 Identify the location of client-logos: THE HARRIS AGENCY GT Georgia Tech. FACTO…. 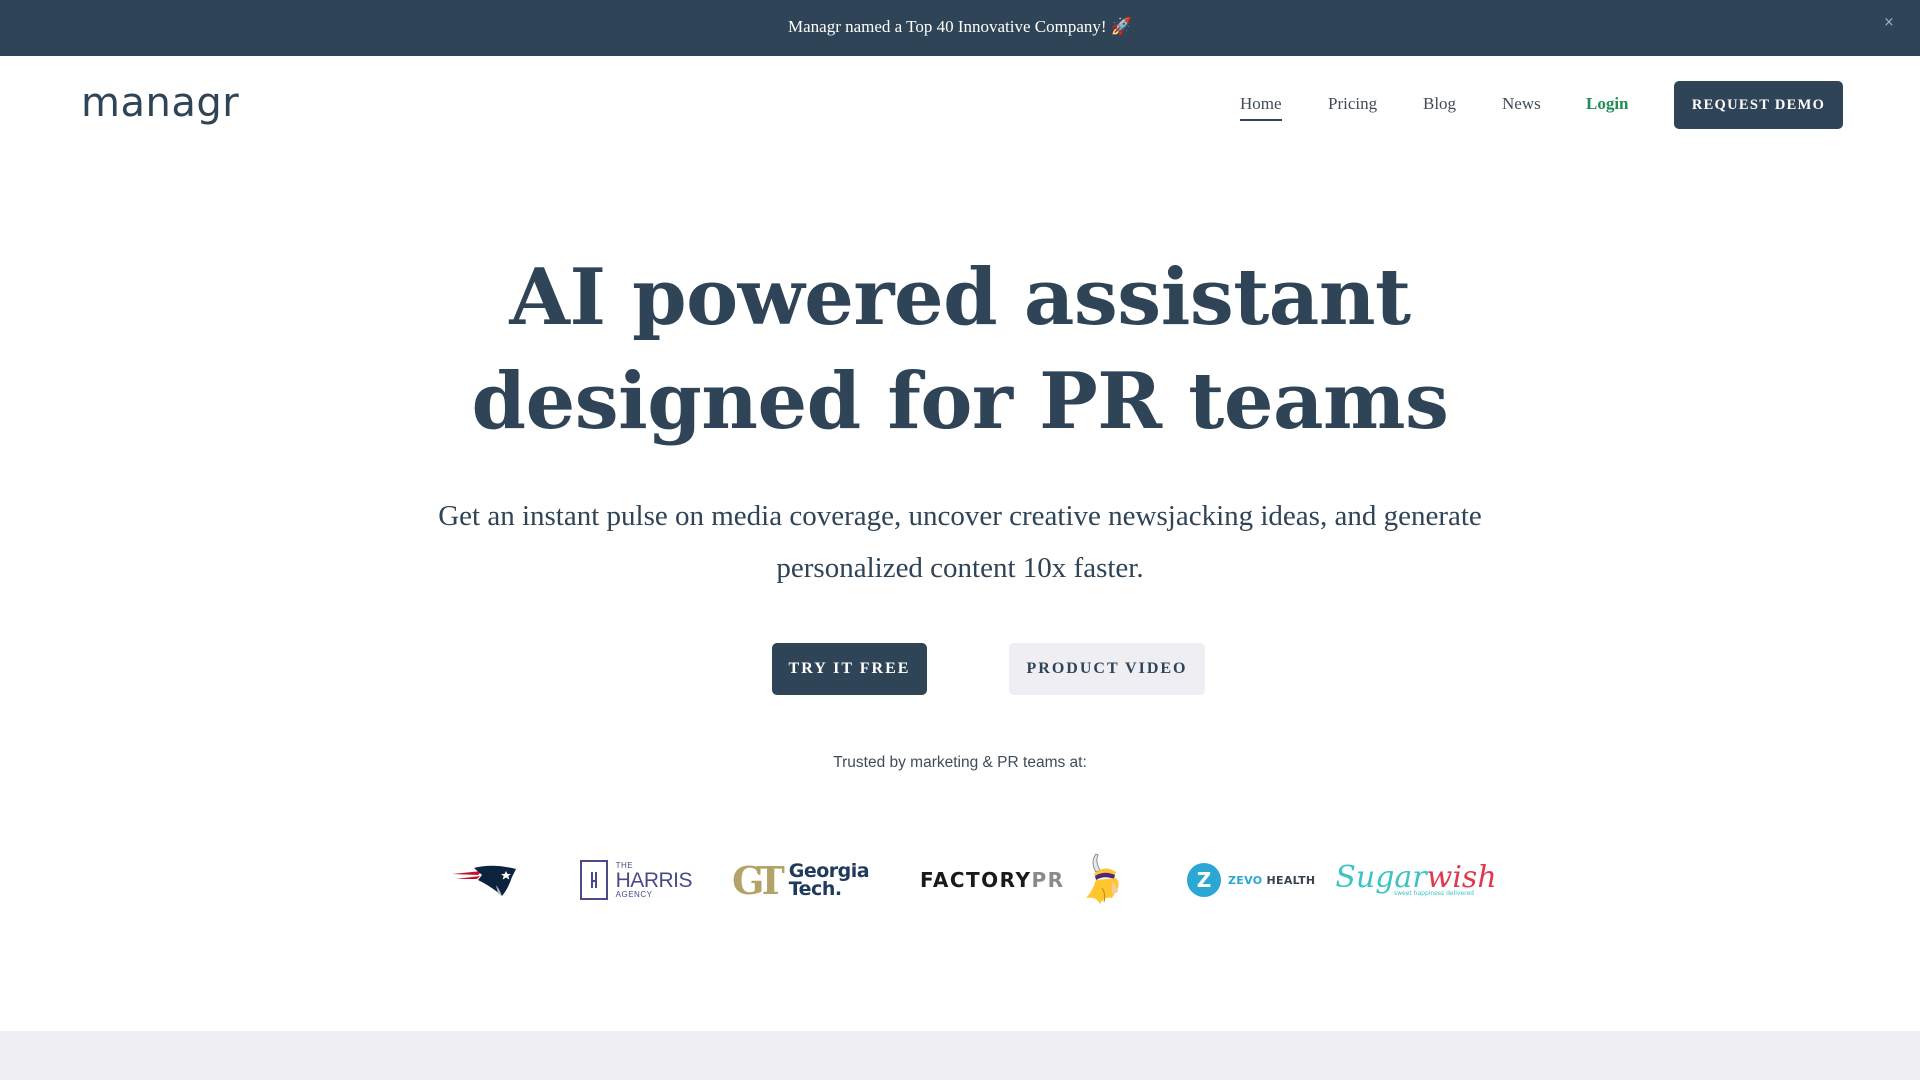
(960, 880).